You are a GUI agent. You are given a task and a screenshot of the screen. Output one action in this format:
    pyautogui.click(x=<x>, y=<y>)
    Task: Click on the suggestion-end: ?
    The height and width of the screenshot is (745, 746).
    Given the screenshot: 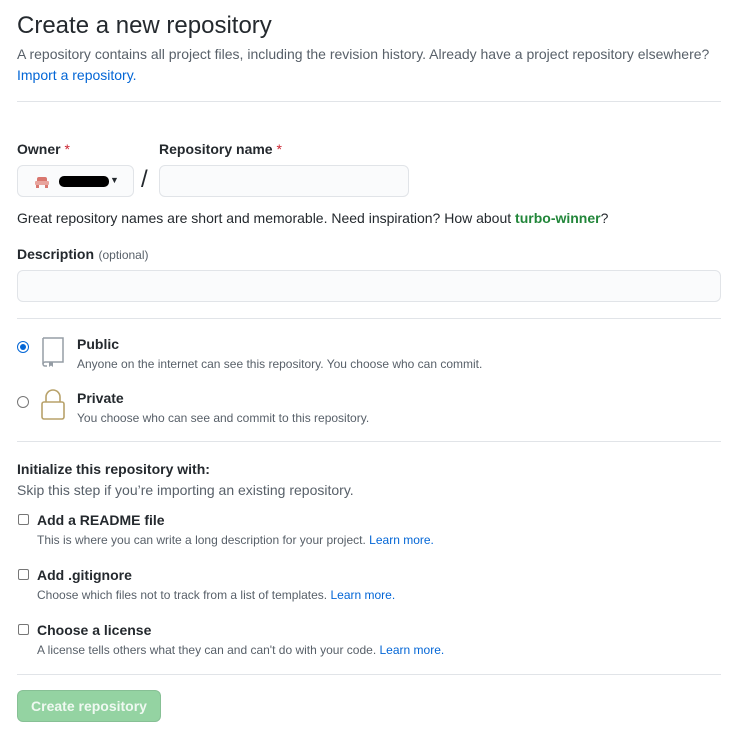 What is the action you would take?
    pyautogui.click(x=604, y=218)
    